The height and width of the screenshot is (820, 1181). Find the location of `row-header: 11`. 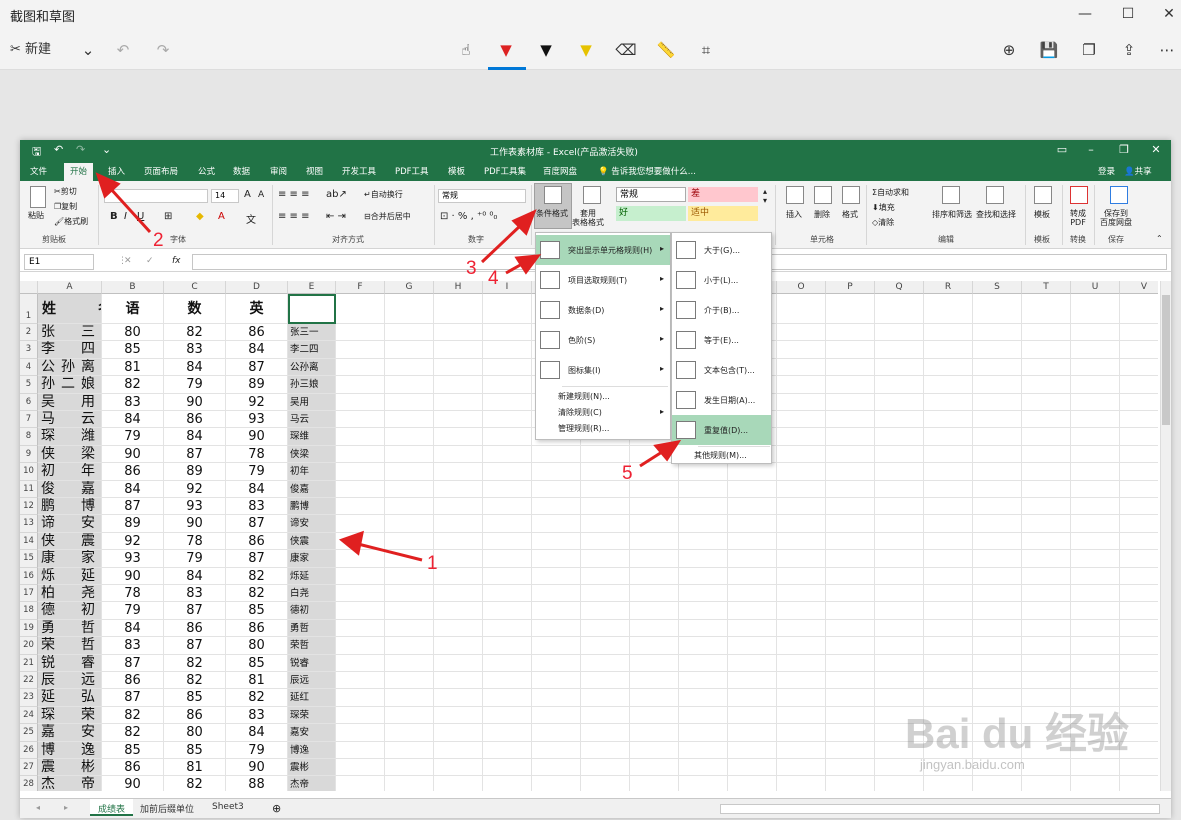

row-header: 11 is located at coordinates (29, 489).